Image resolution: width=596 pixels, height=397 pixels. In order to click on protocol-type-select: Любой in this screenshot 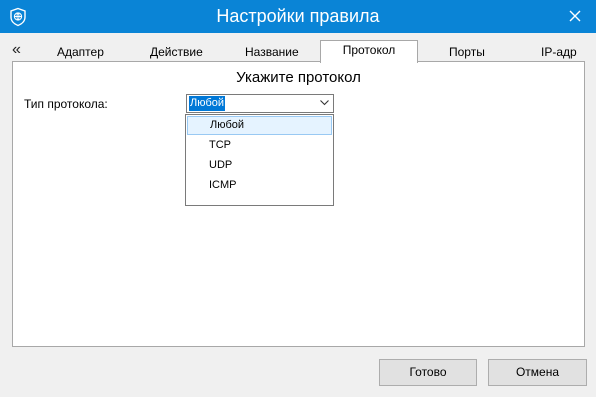, I will do `click(260, 103)`.